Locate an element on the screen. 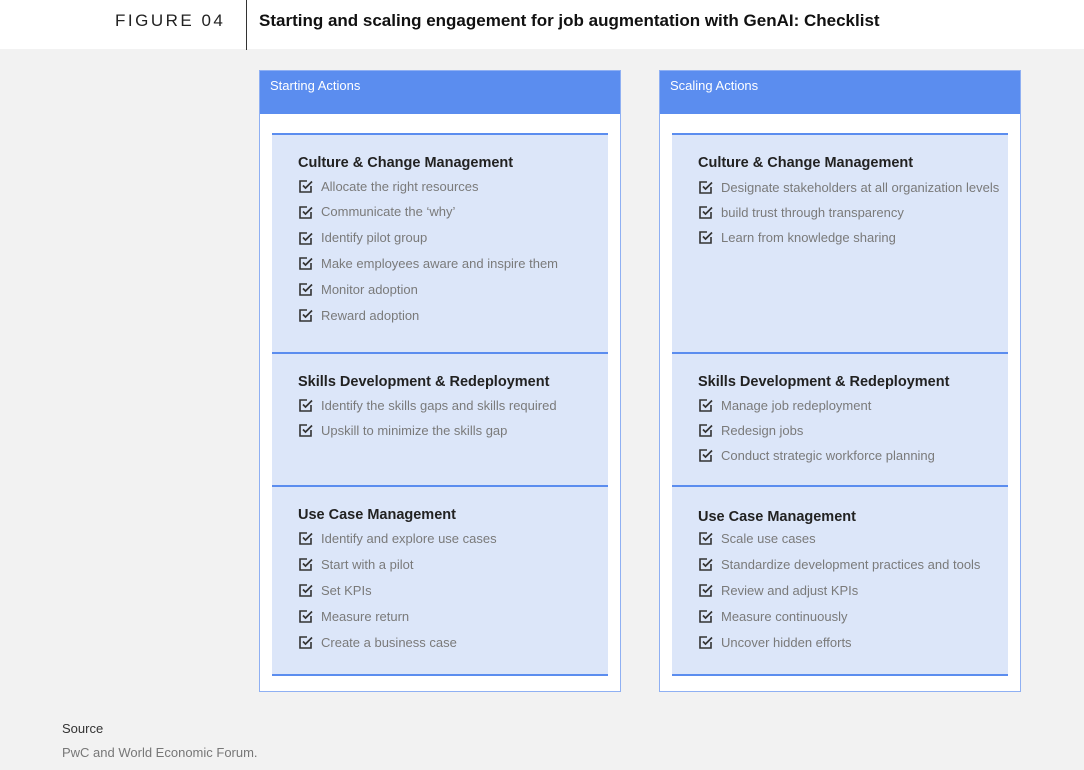 The image size is (1084, 770). checklist-item-label: Scale use cases is located at coordinates (768, 538).